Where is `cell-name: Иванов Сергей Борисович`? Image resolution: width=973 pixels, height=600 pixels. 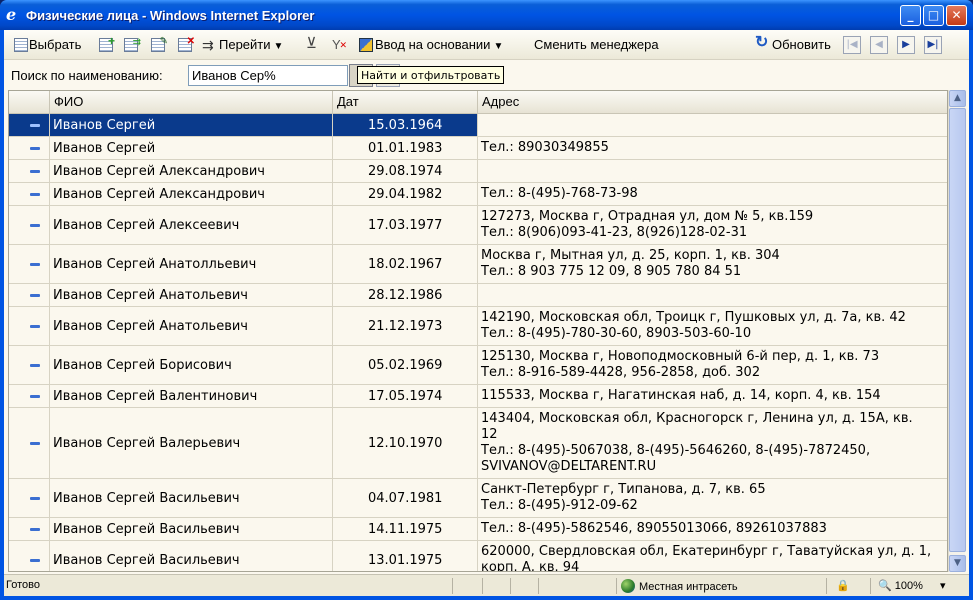
cell-name: Иванов Сергей Борисович is located at coordinates (191, 365).